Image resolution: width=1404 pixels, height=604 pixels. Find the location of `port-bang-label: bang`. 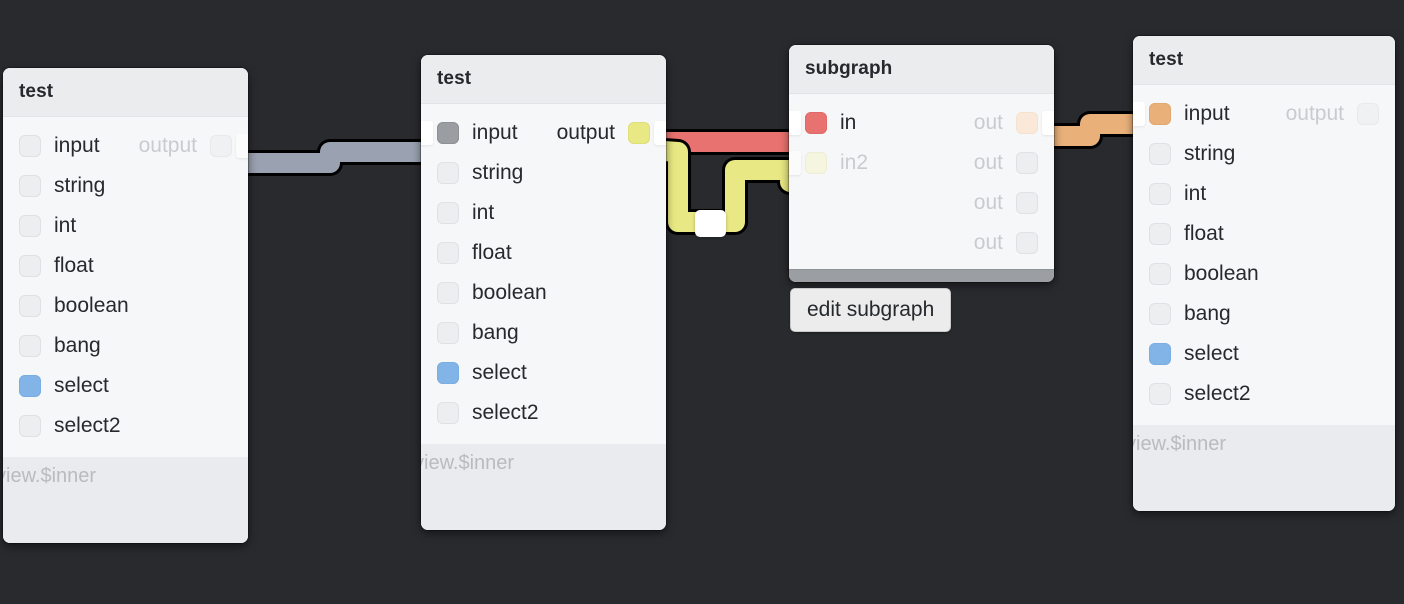

port-bang-label: bang is located at coordinates (495, 332).